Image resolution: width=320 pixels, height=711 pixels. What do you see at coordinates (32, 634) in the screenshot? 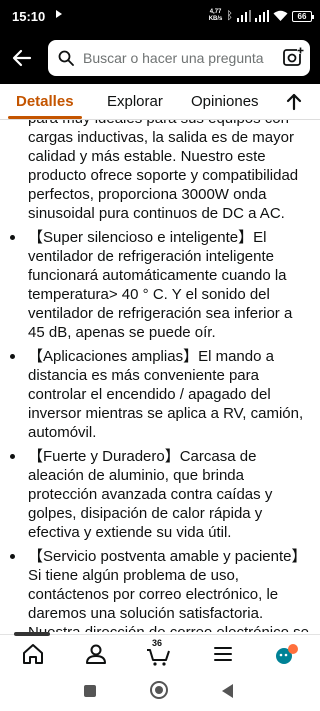
I see `active-nav-indicator` at bounding box center [32, 634].